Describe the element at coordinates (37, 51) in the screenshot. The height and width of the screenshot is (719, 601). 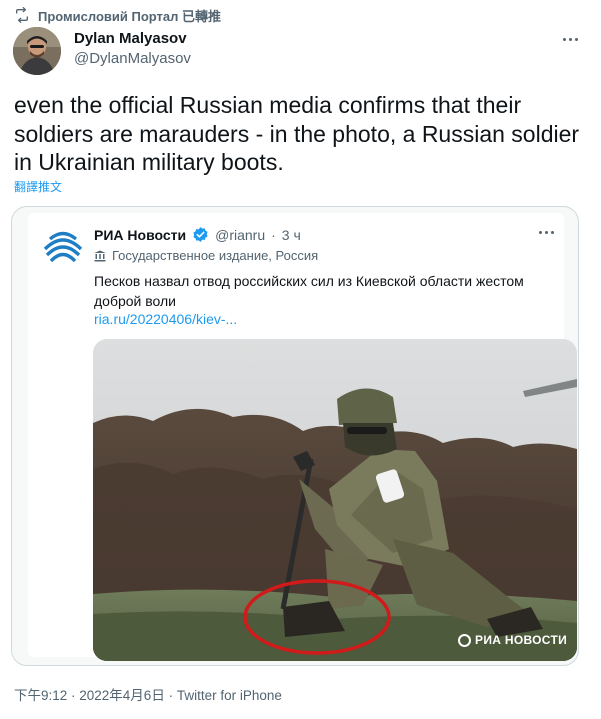
I see `avatar` at that location.